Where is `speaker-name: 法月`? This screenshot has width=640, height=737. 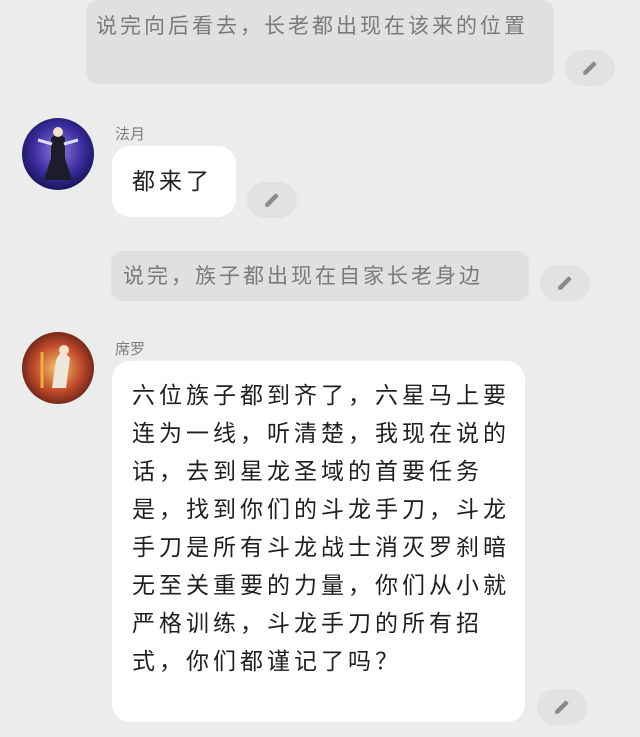
speaker-name: 法月 is located at coordinates (130, 134).